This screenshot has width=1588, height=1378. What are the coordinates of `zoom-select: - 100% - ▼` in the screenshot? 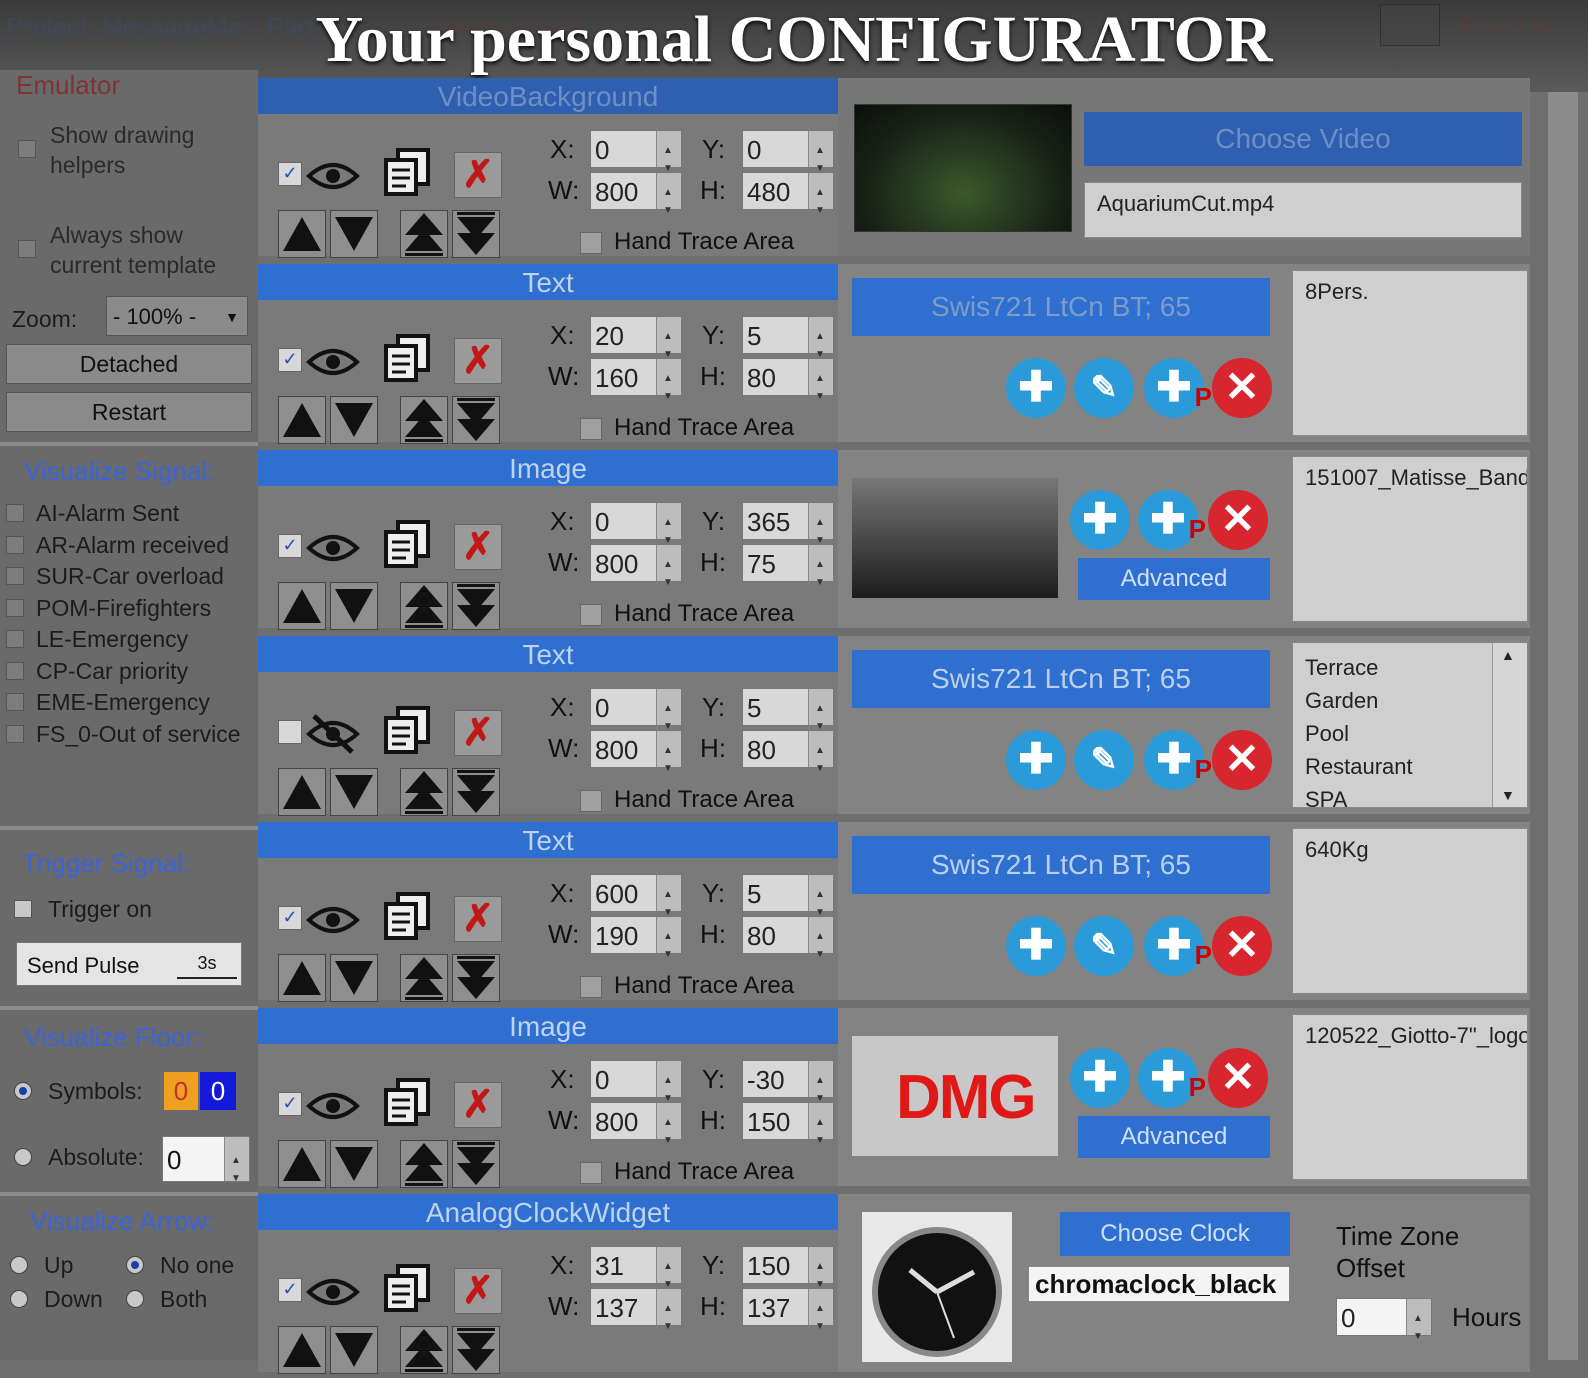 It's located at (177, 316).